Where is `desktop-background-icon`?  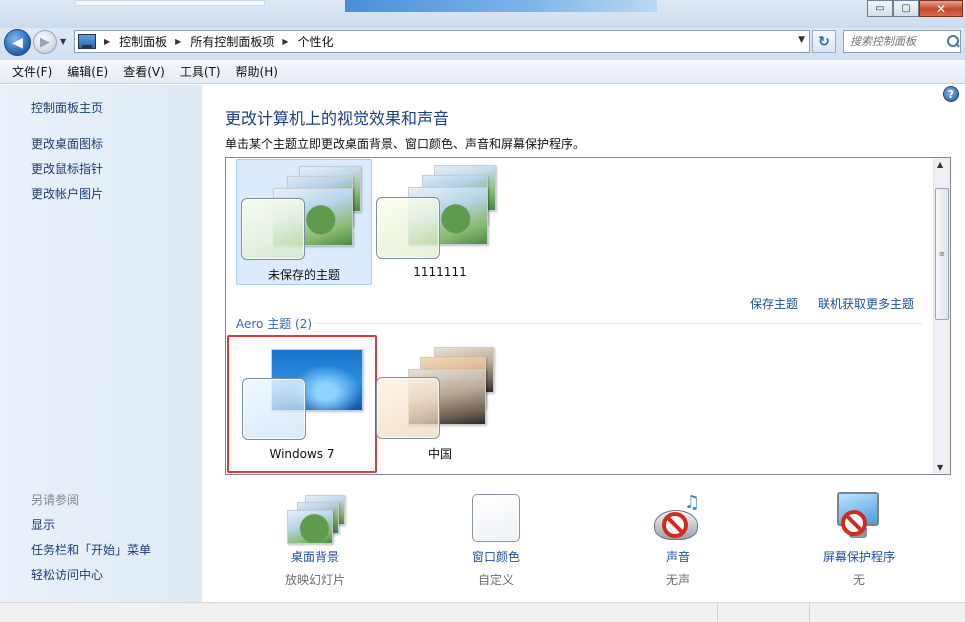
desktop-background-icon is located at coordinates (316, 518).